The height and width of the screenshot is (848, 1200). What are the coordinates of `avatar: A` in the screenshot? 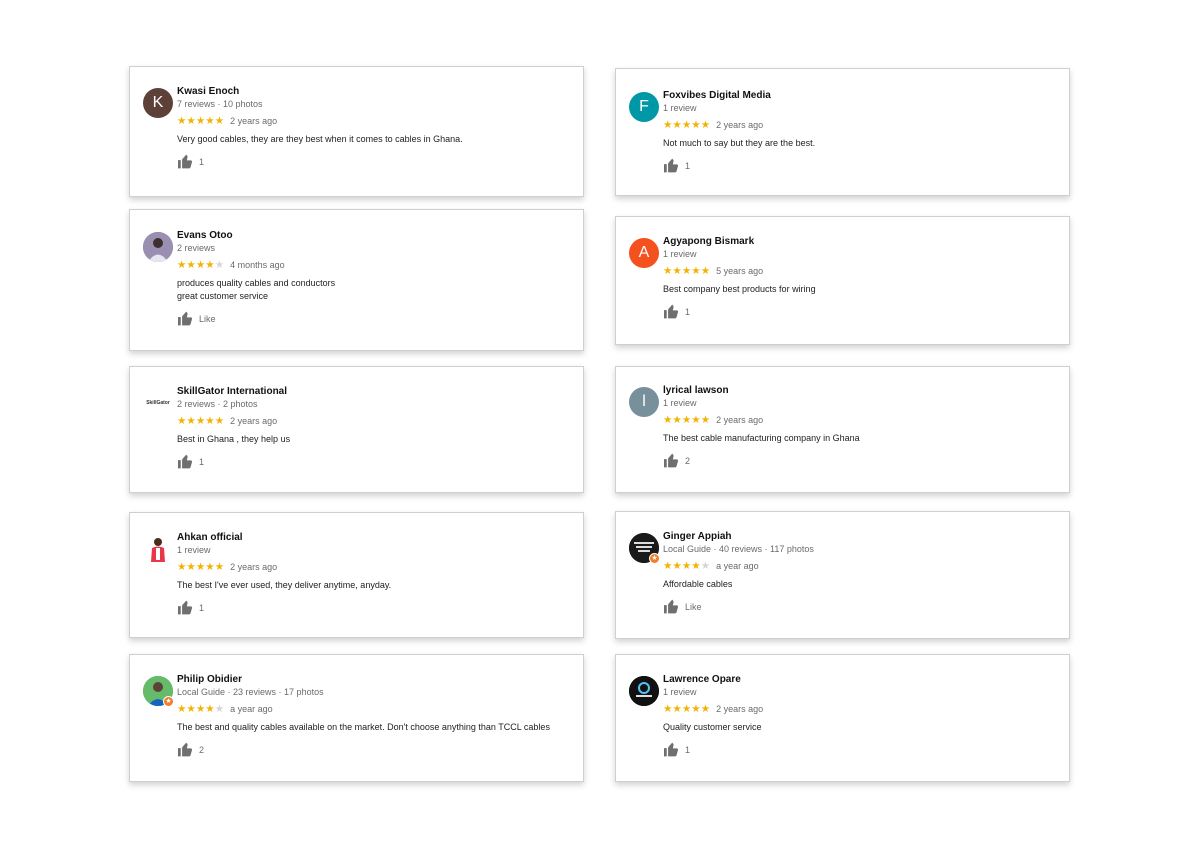 It's located at (644, 253).